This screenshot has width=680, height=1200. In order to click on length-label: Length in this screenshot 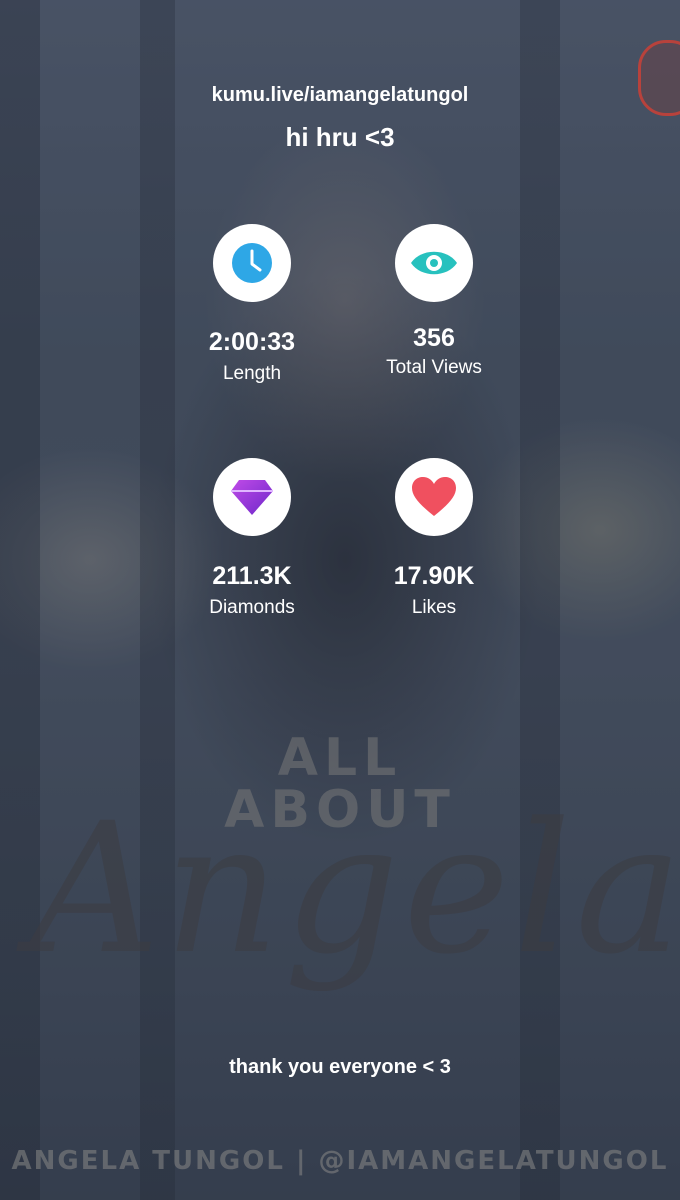, I will do `click(252, 373)`.